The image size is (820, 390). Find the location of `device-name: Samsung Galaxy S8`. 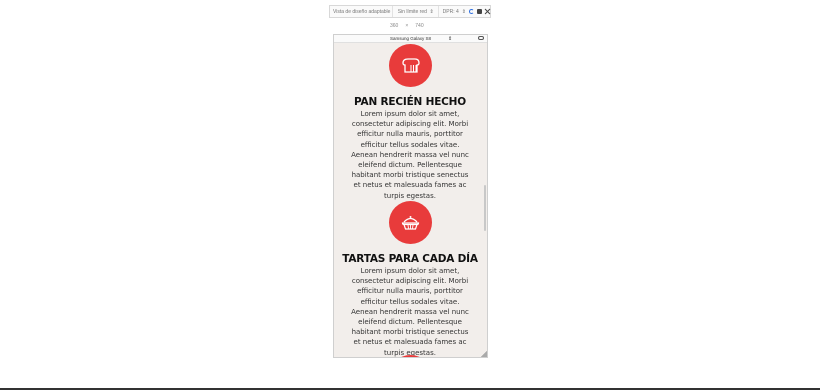

device-name: Samsung Galaxy S8 is located at coordinates (410, 38).